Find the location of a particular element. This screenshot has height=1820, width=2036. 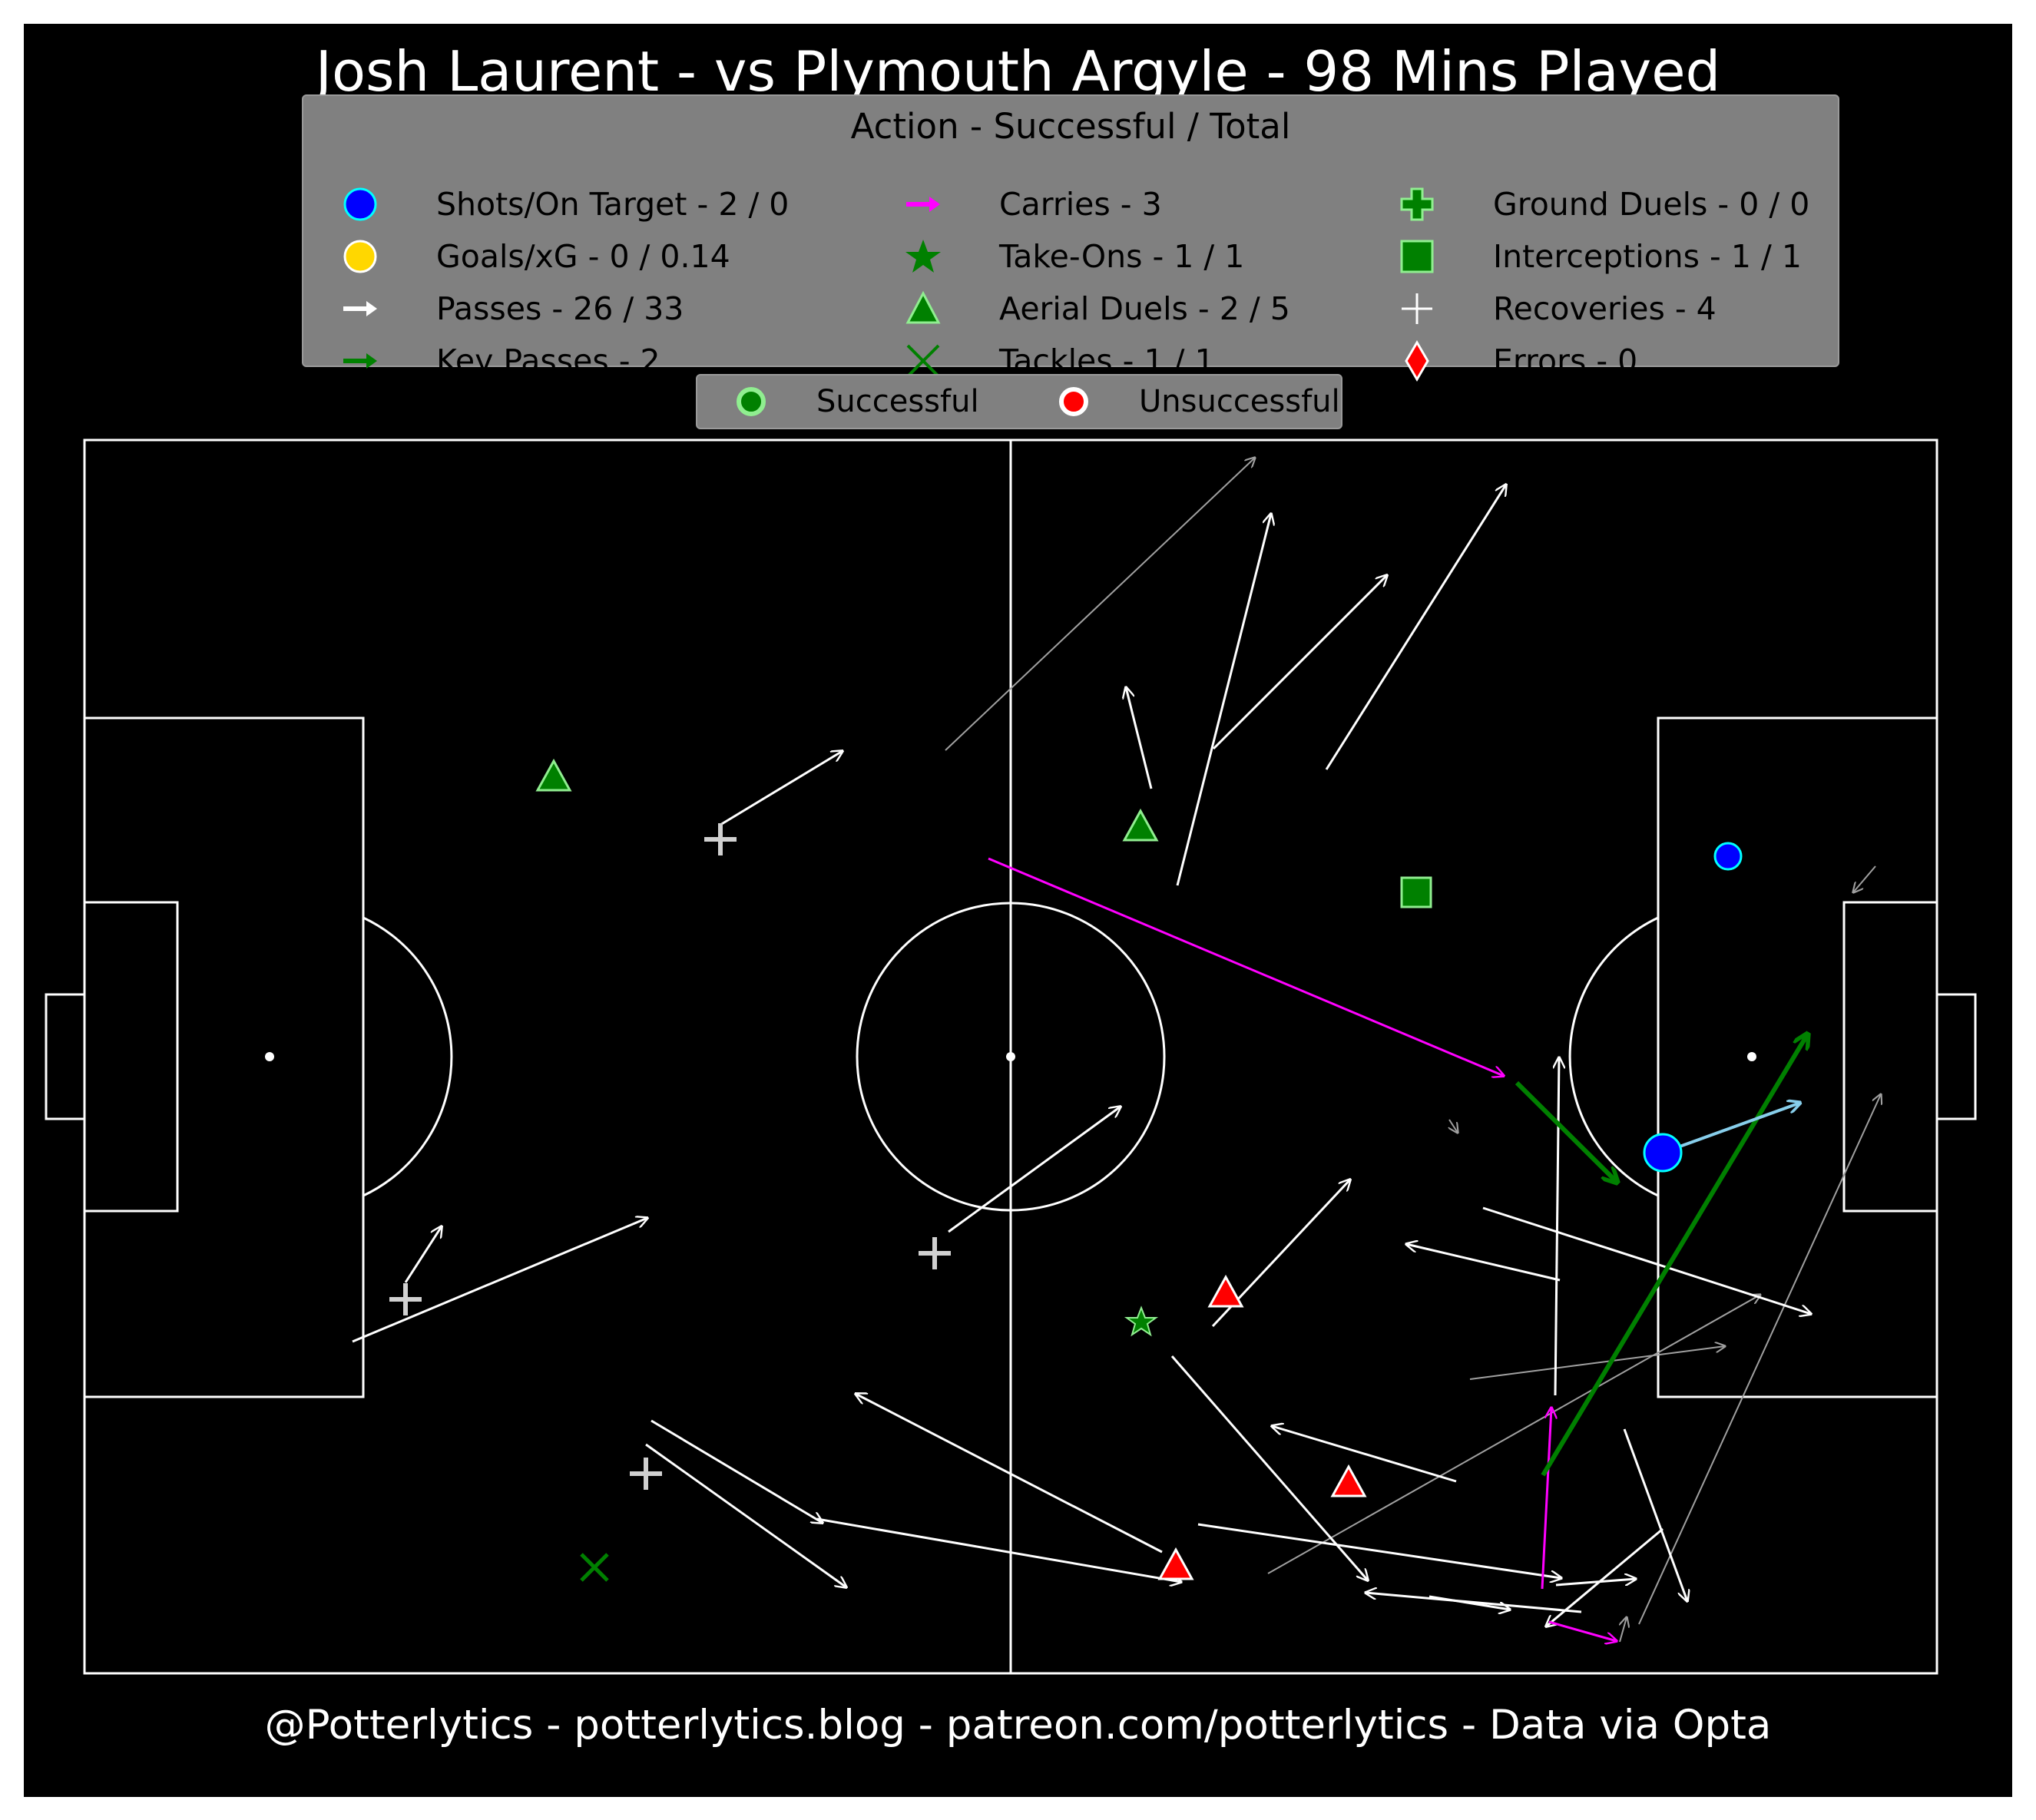

center-spot is located at coordinates (1010, 1056).